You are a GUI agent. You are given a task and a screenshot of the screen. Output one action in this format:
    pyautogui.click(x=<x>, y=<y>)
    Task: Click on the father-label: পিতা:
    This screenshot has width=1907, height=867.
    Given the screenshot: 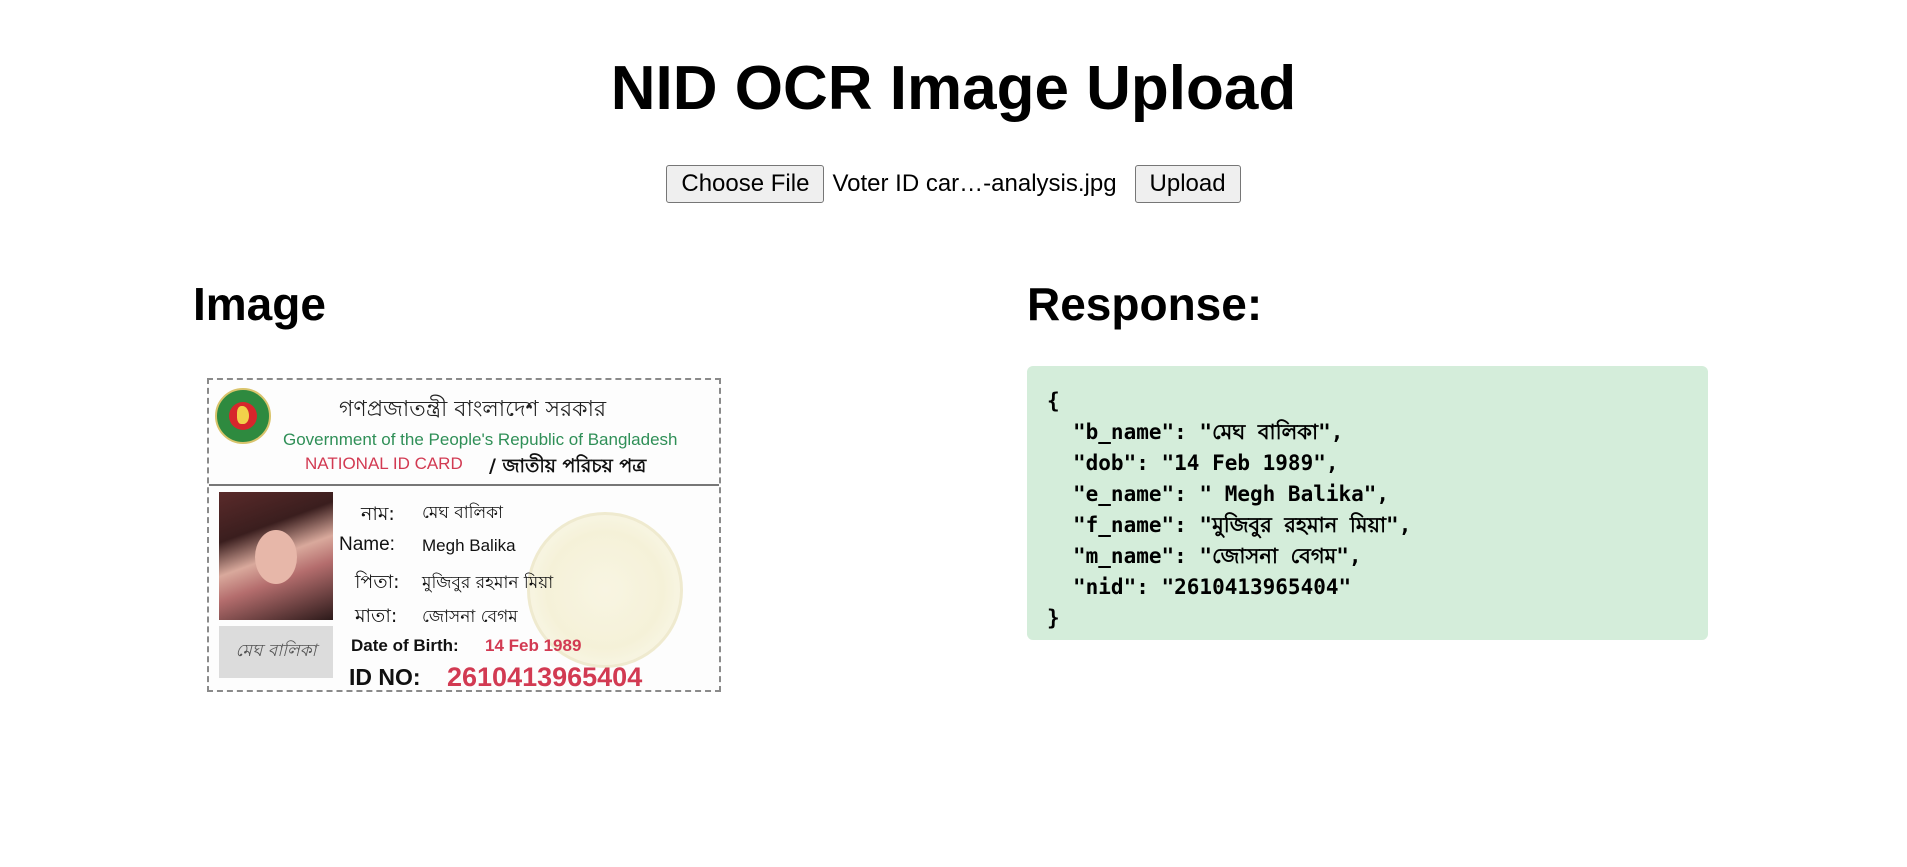 What is the action you would take?
    pyautogui.click(x=377, y=582)
    